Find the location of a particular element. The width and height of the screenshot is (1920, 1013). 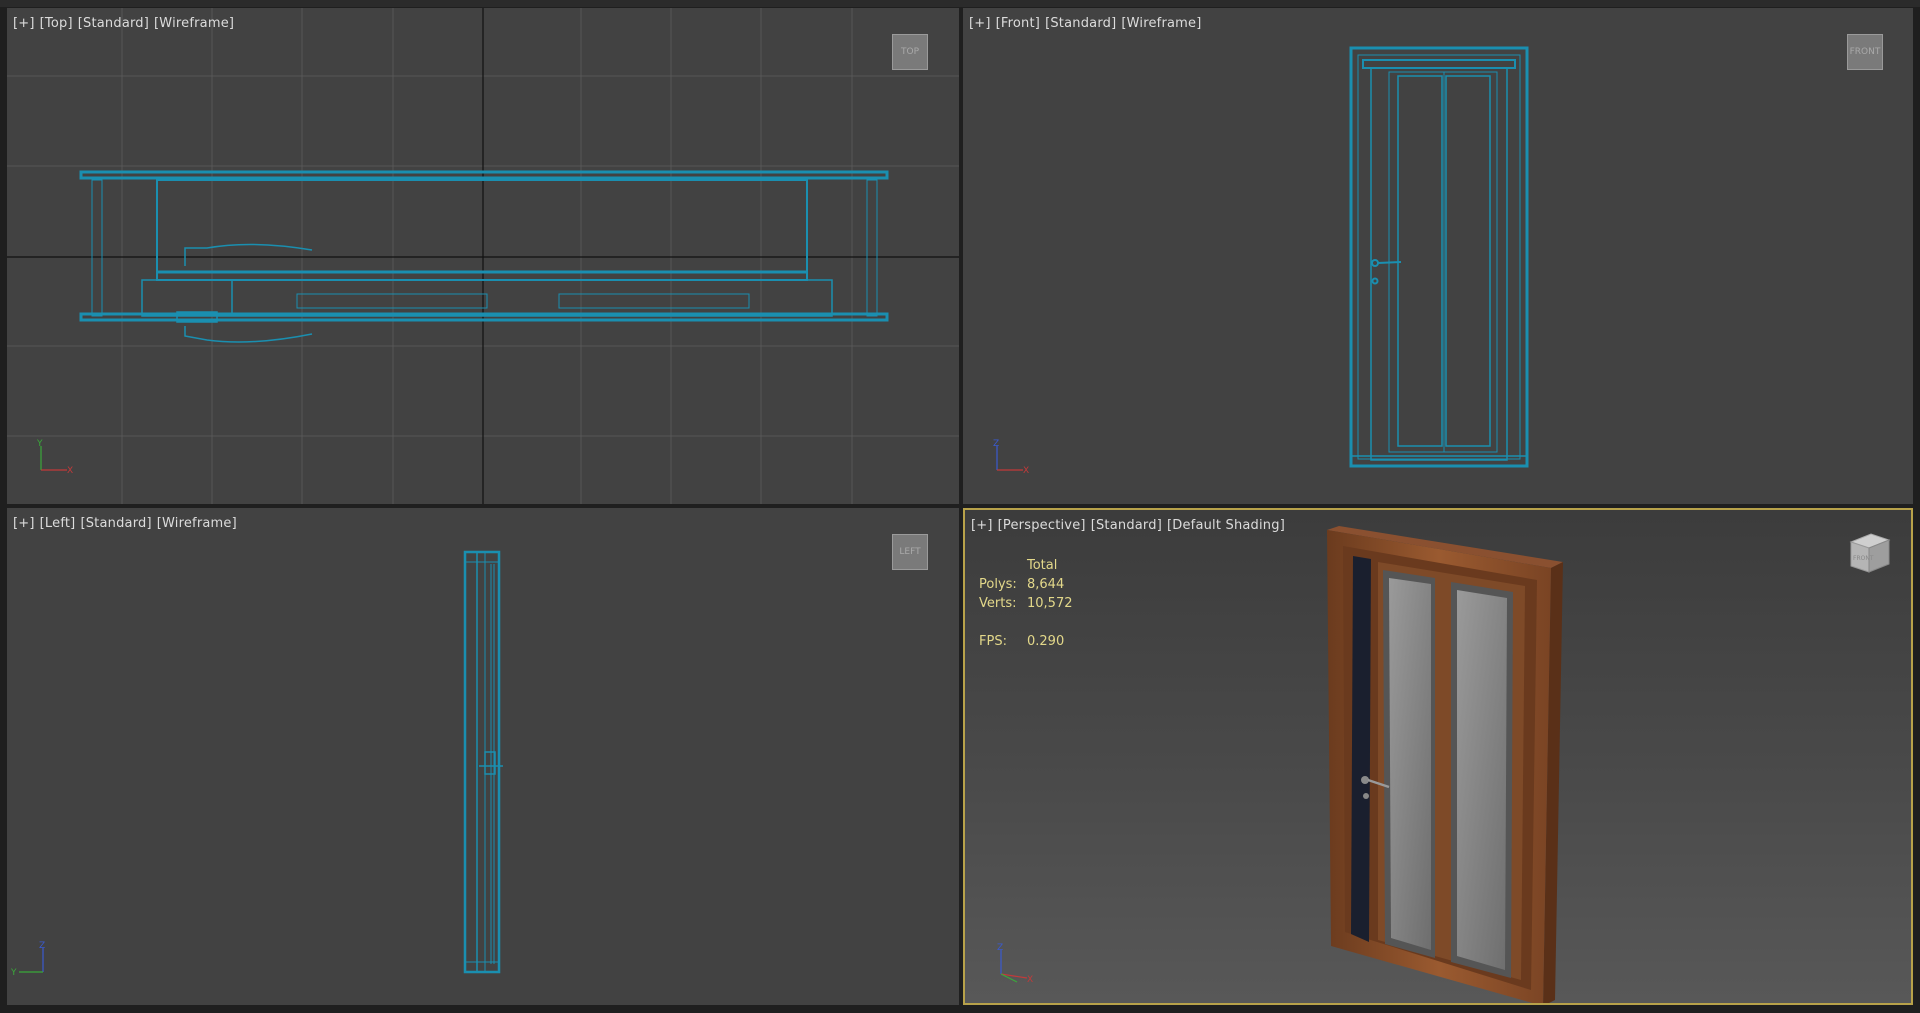

viewcube-top: TOP is located at coordinates (910, 52).